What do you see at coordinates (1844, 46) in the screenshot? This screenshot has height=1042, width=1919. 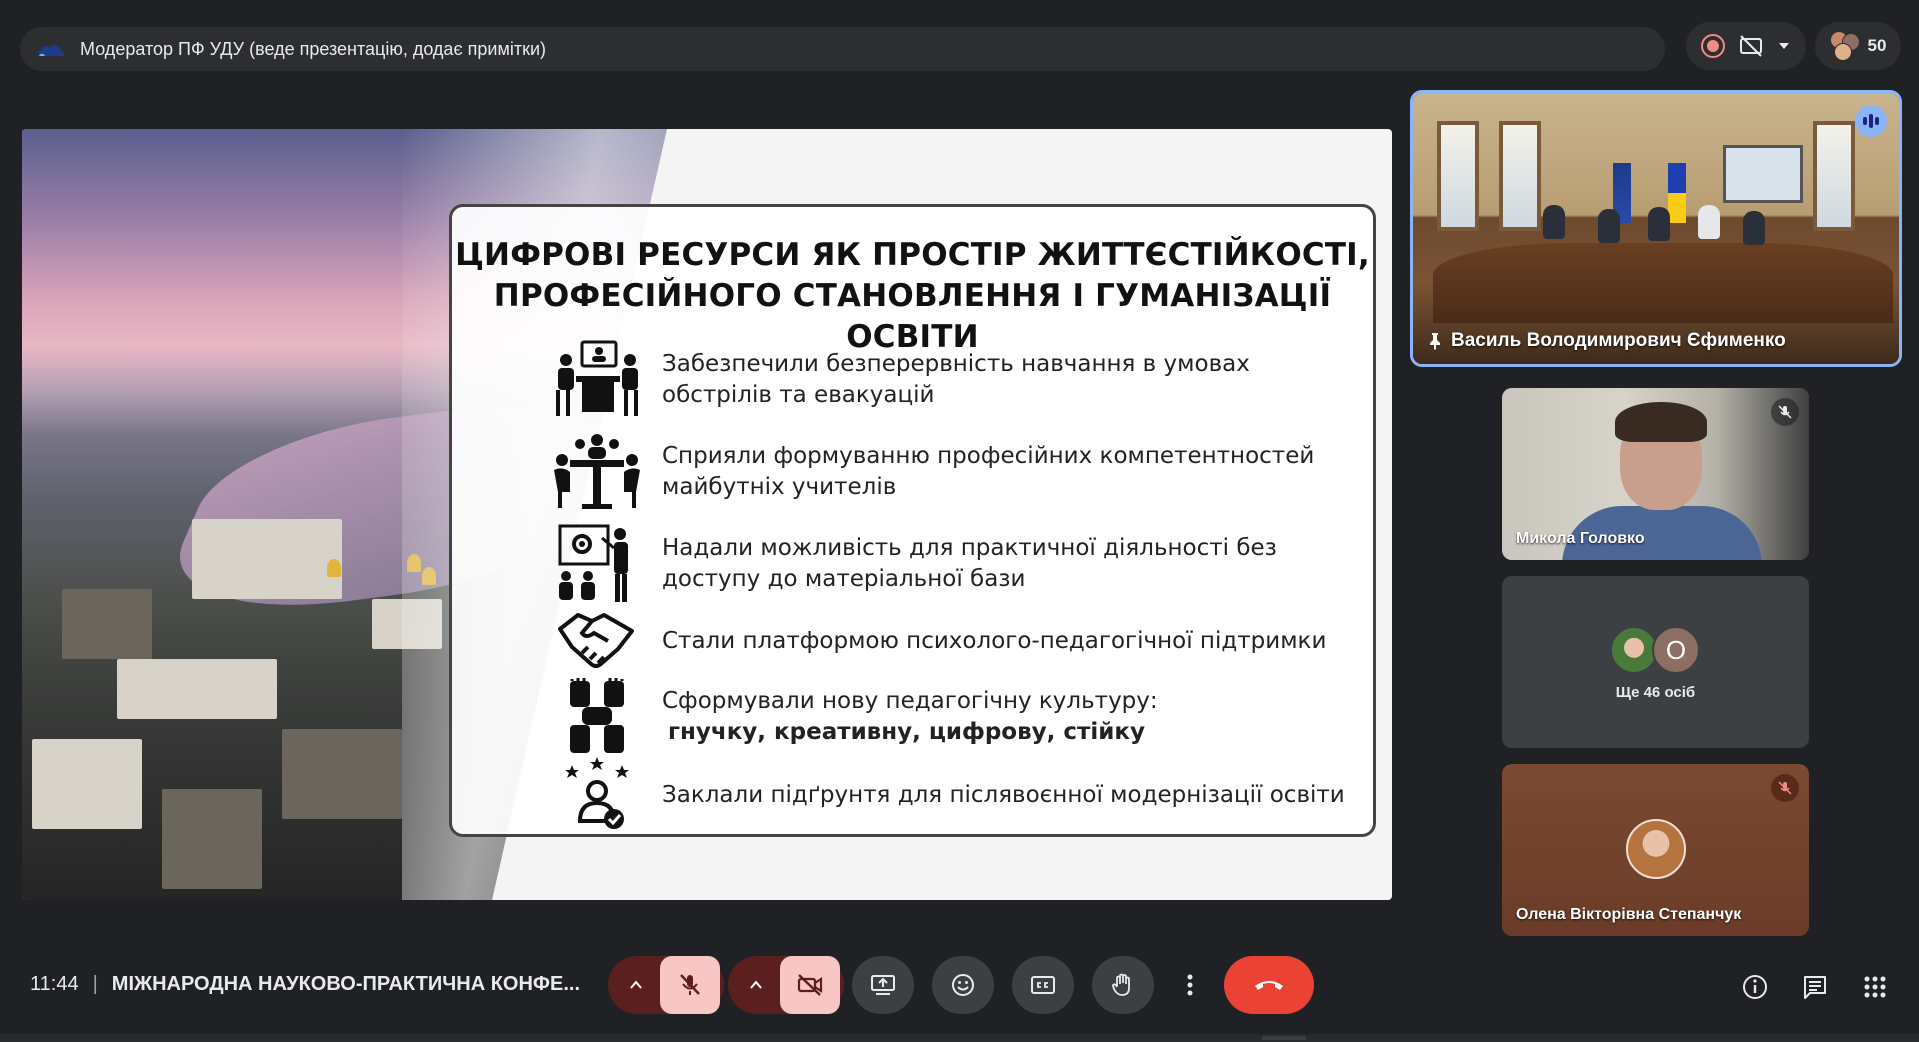 I see `participants-avatars-icon` at bounding box center [1844, 46].